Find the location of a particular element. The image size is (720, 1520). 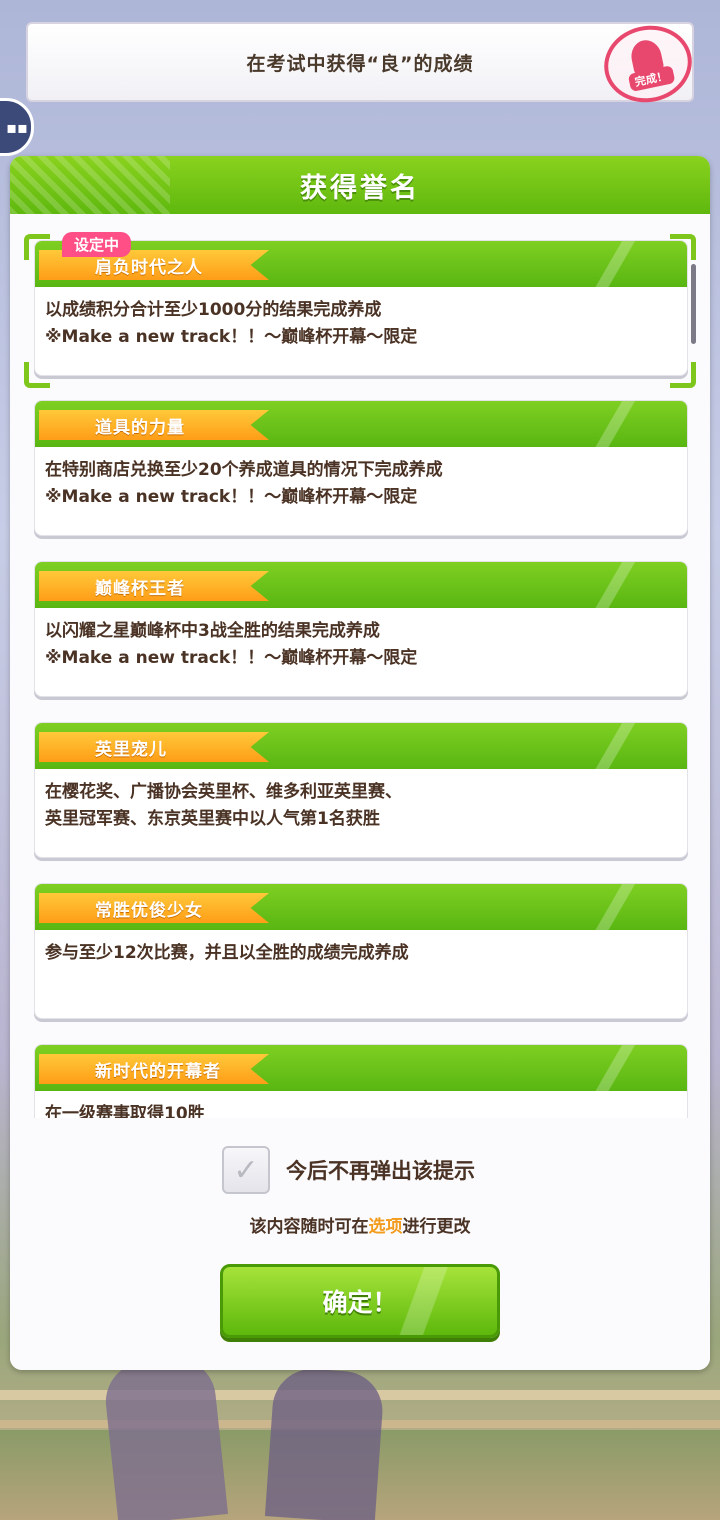

title-desc: 在一级赛事取得10胜 is located at coordinates (125, 1111).